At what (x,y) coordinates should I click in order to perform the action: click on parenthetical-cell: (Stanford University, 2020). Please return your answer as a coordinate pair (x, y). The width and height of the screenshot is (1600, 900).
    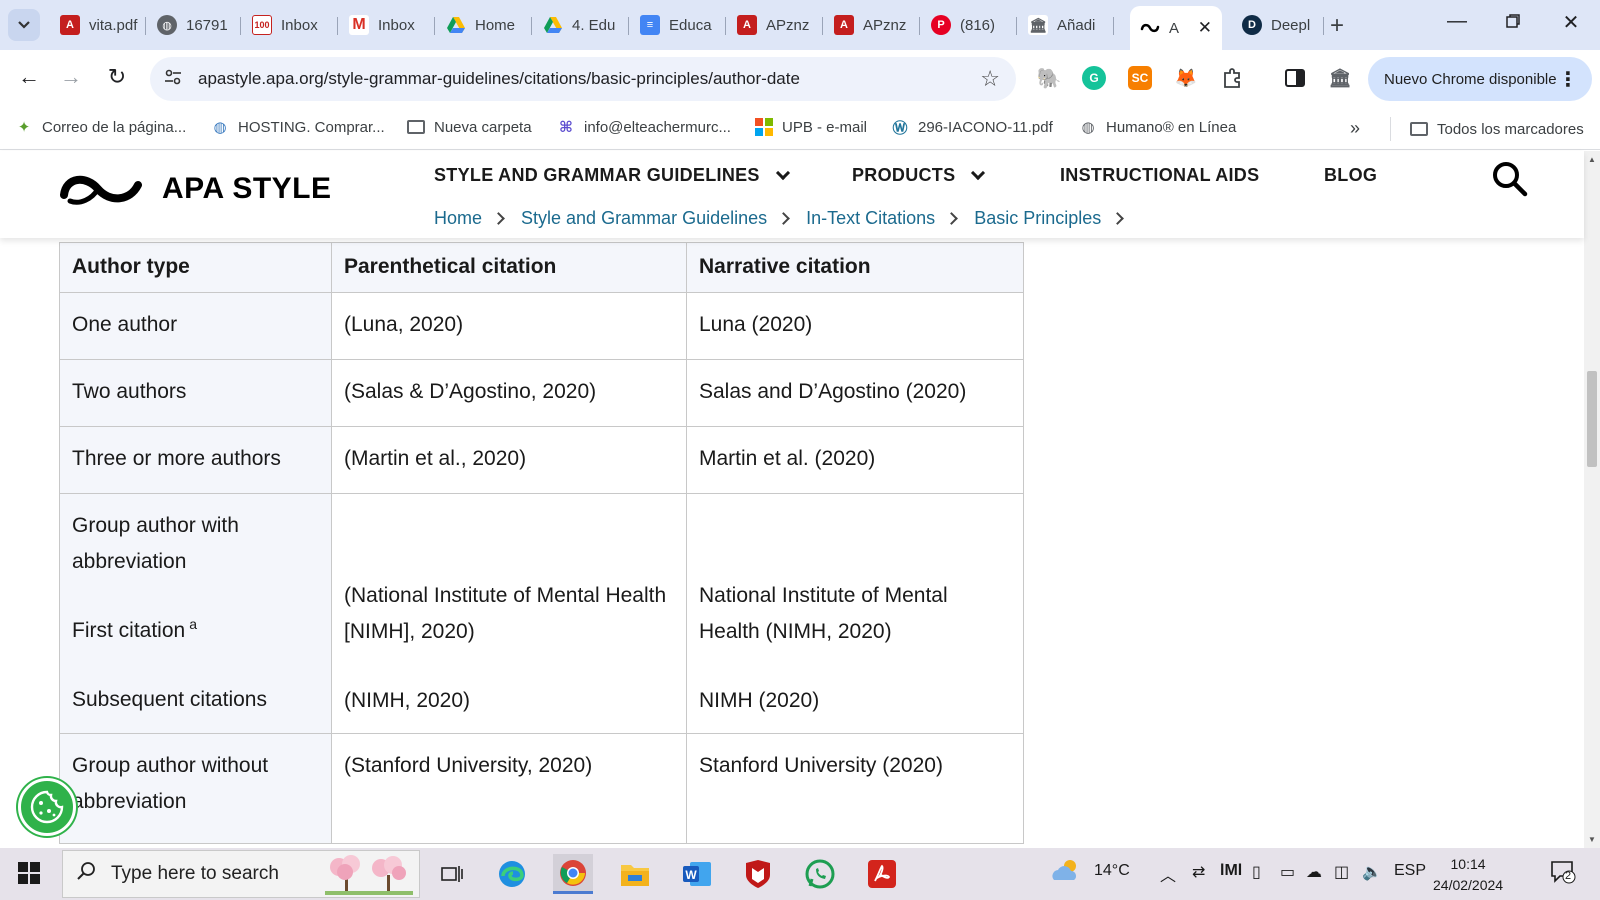
    Looking at the image, I should click on (509, 788).